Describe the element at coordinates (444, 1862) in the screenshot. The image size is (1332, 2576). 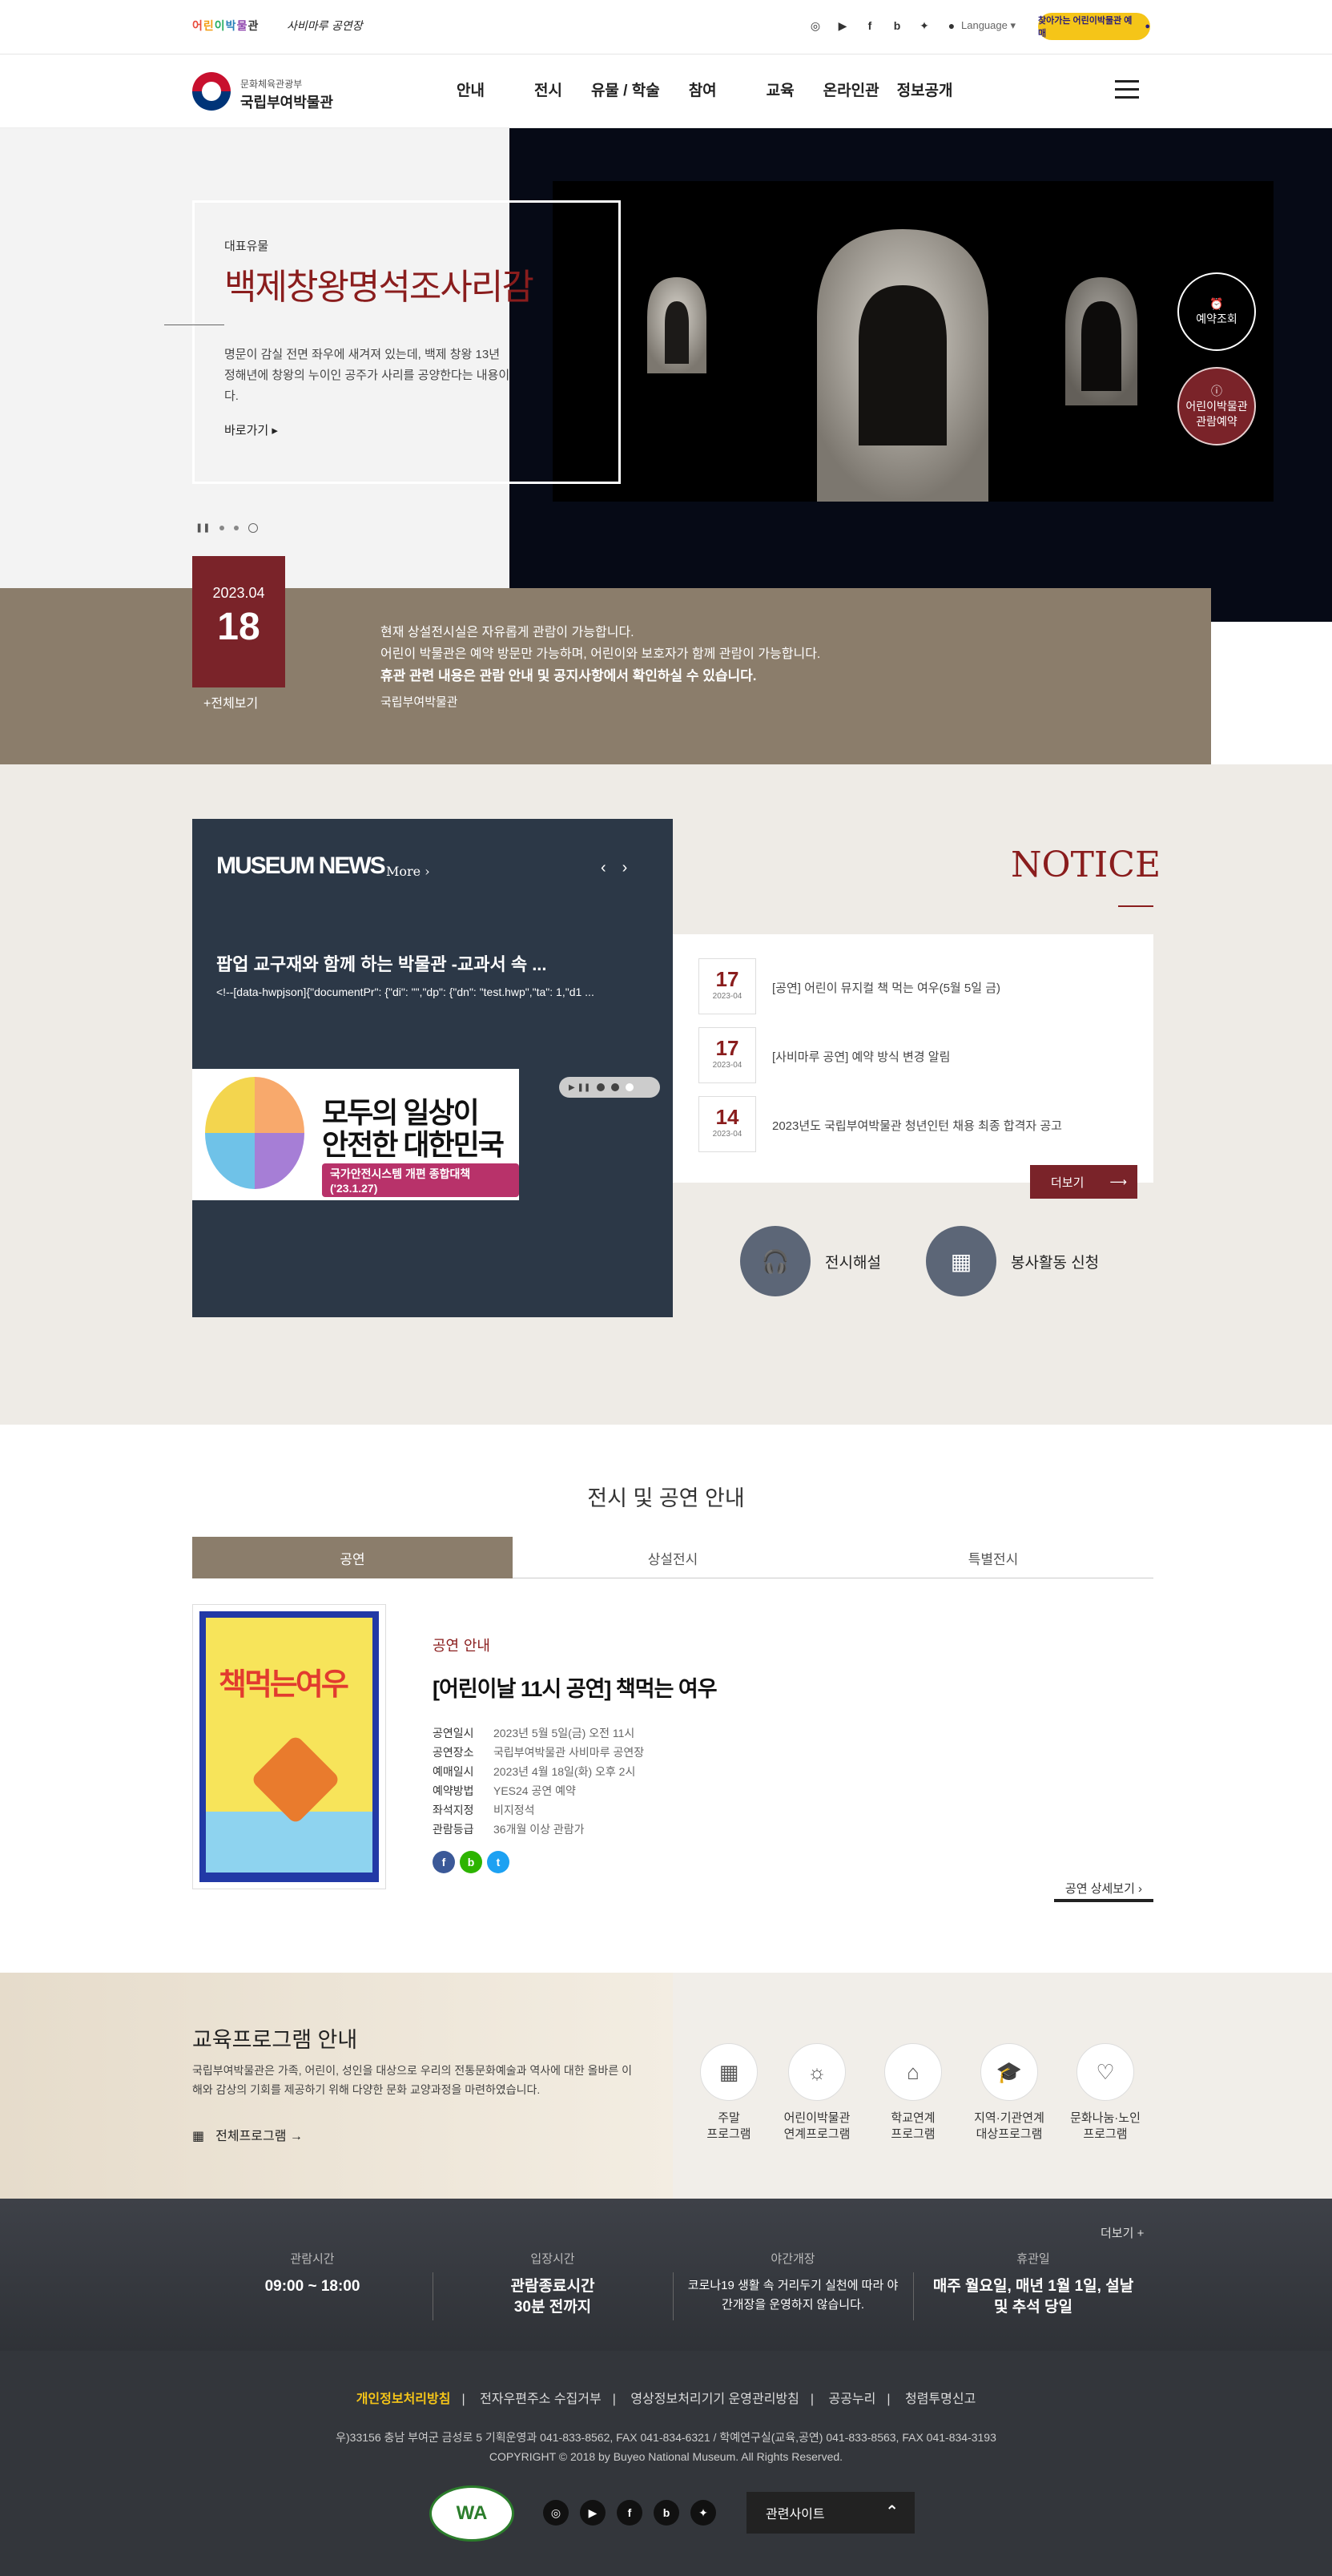
I see `facebook-share-icon: f` at that location.